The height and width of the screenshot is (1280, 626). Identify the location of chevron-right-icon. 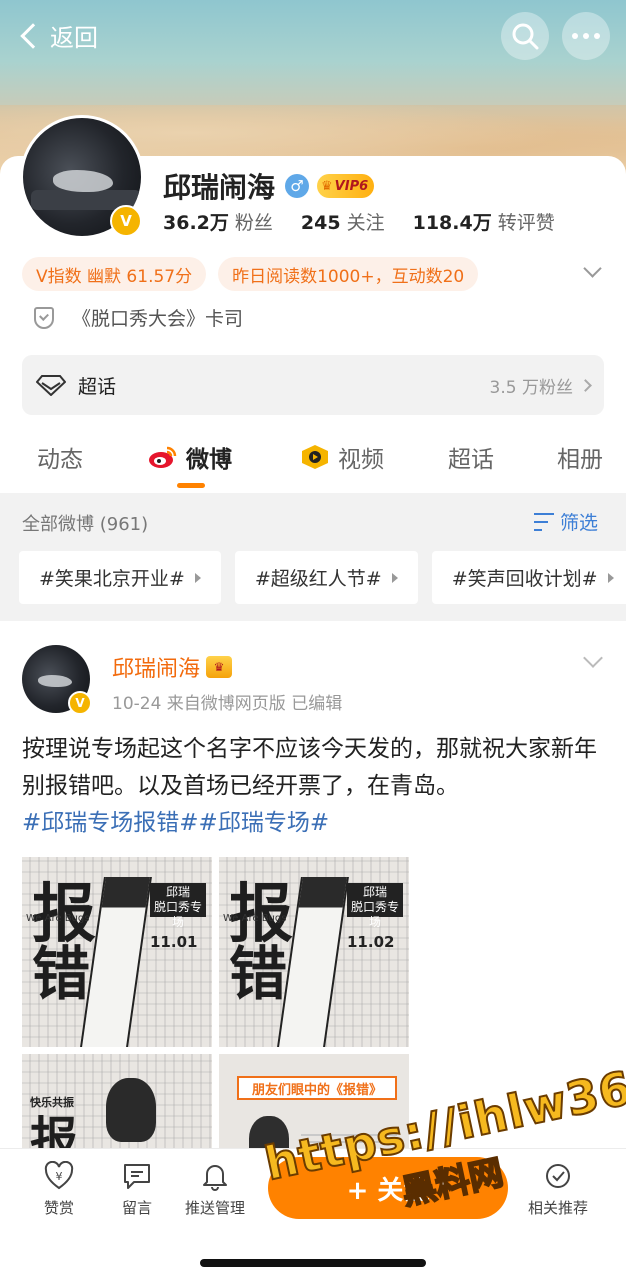
(585, 385).